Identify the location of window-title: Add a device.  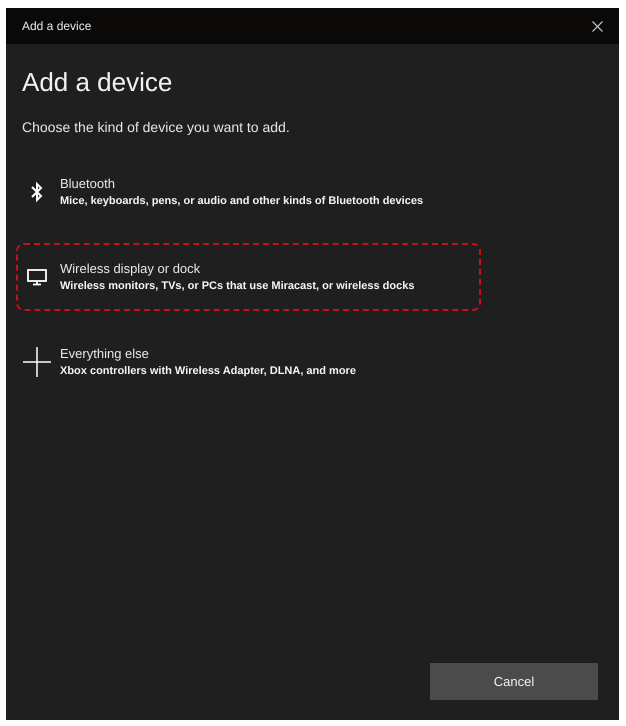
(57, 26).